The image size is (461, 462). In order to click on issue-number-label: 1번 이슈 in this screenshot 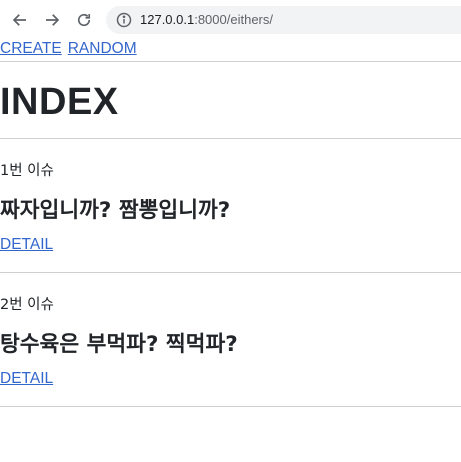, I will do `click(27, 171)`.